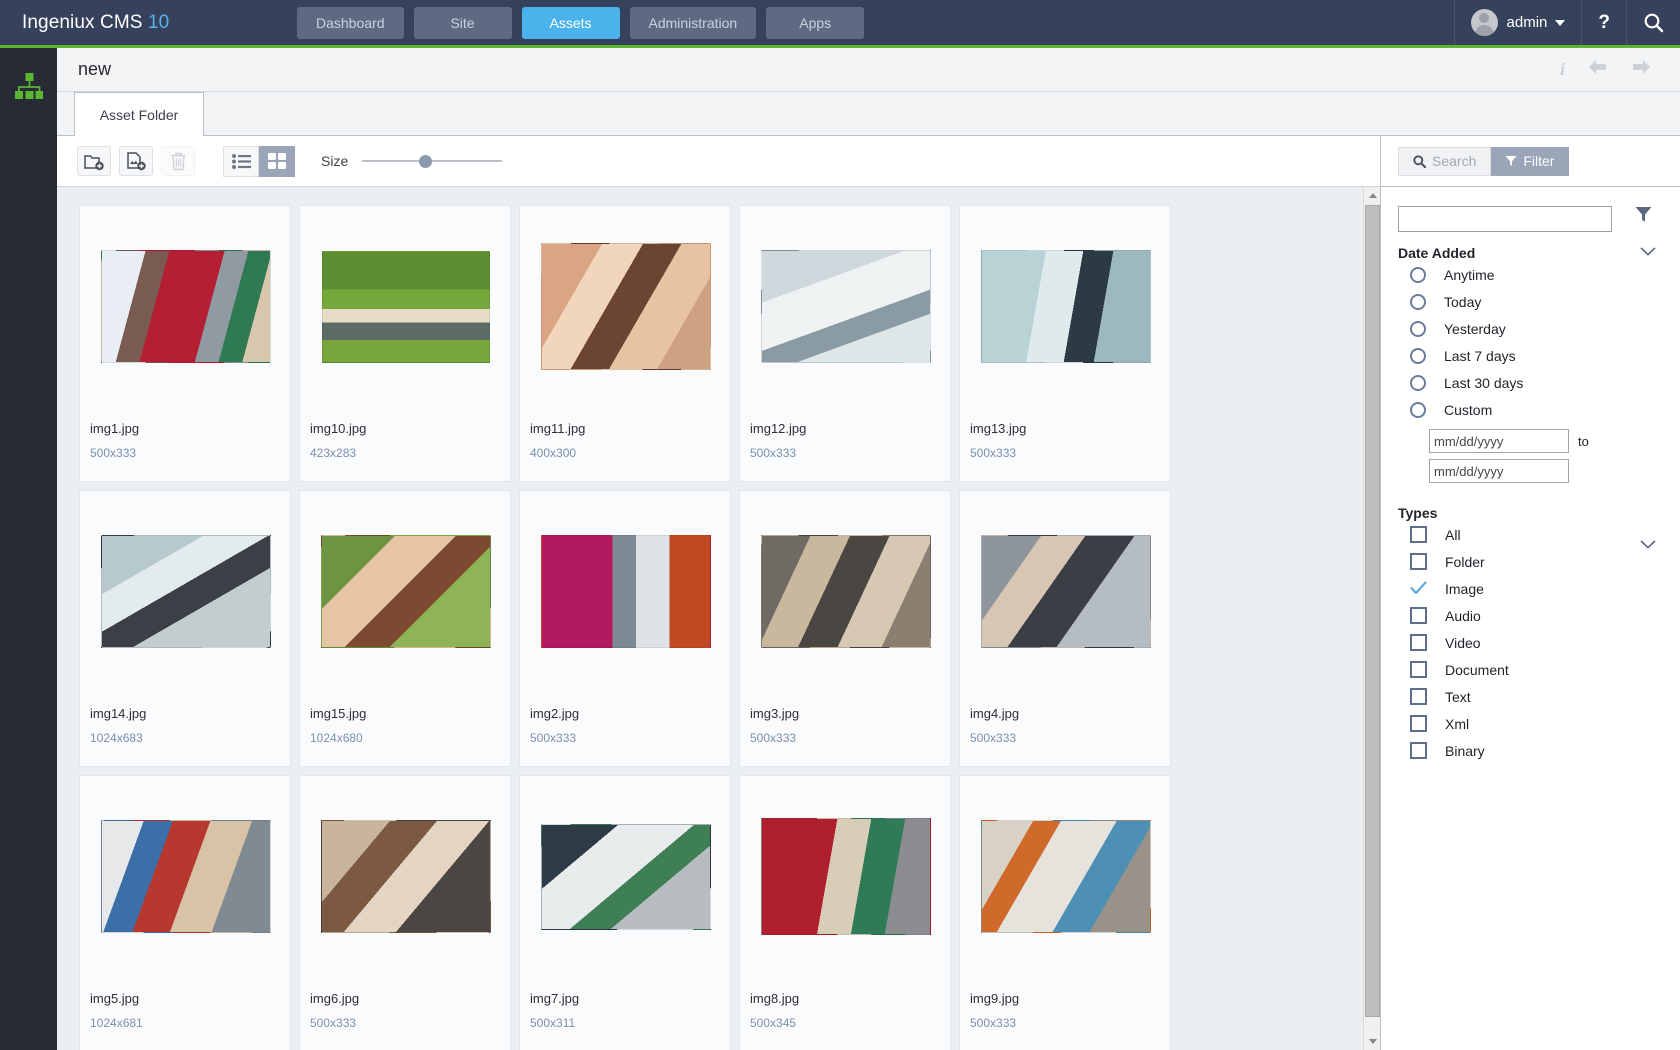 Image resolution: width=1680 pixels, height=1050 pixels. Describe the element at coordinates (425, 161) in the screenshot. I see `size-slider-handle` at that location.